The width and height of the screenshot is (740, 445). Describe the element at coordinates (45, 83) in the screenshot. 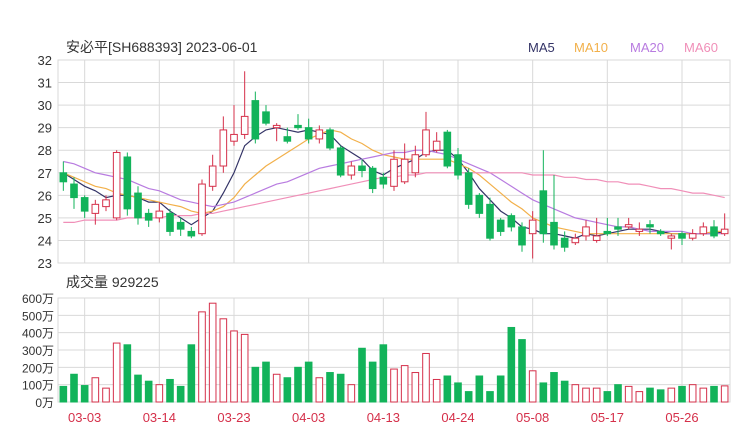

I see `price-tick-label: 31` at that location.